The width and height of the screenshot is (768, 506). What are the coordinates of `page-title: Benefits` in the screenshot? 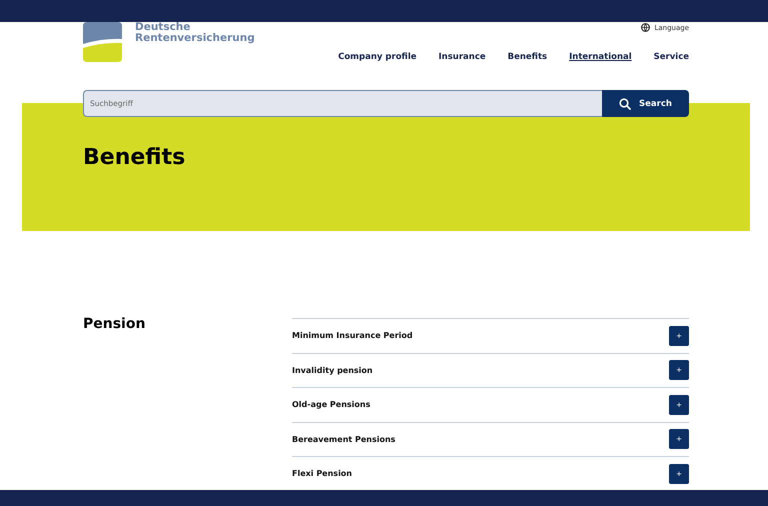 It's located at (134, 157).